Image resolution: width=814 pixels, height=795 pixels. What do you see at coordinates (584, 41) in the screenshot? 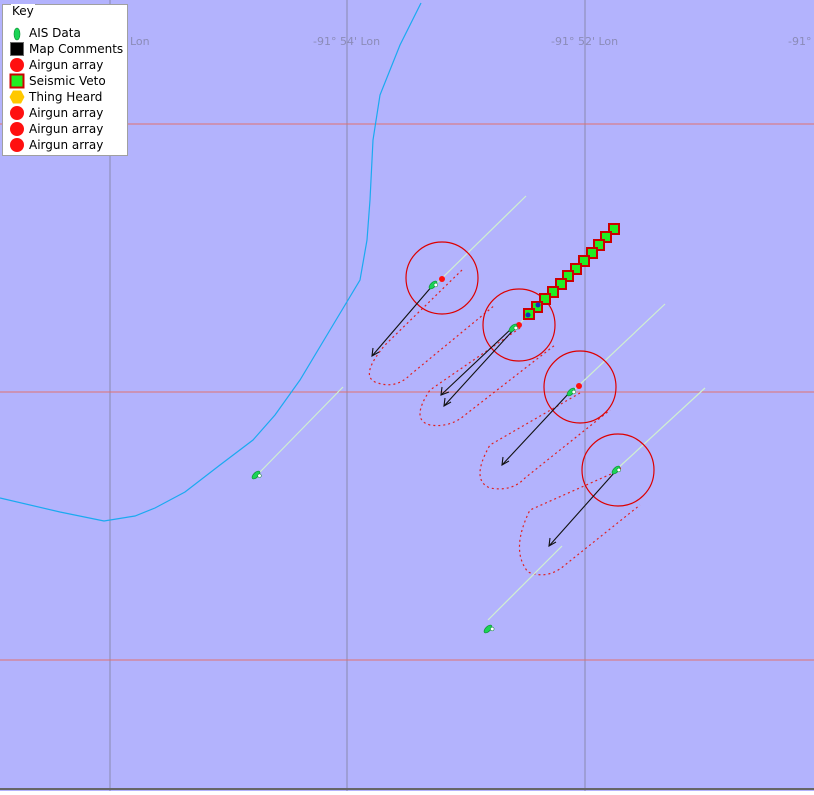
I see `lon-label: -91° 52' Lon` at bounding box center [584, 41].